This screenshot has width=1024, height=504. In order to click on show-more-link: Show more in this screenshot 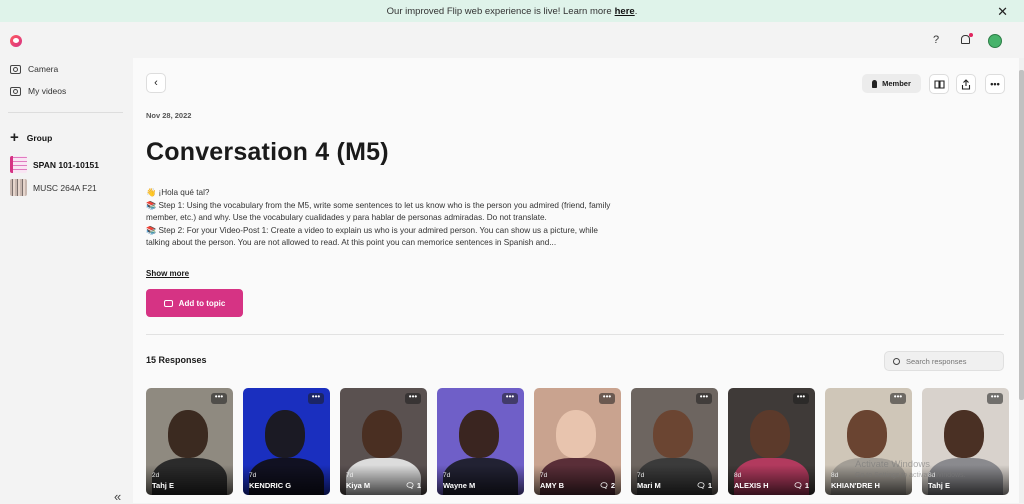, I will do `click(167, 273)`.